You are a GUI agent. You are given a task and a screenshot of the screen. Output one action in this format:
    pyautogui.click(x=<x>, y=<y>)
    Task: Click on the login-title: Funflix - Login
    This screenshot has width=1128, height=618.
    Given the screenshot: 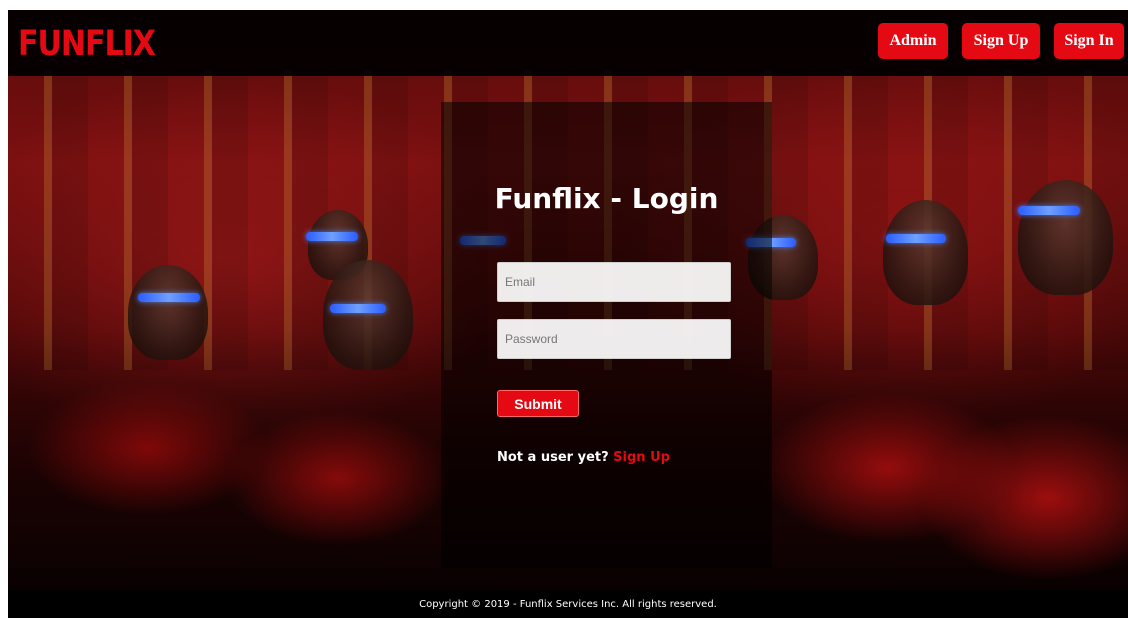 What is the action you would take?
    pyautogui.click(x=606, y=198)
    